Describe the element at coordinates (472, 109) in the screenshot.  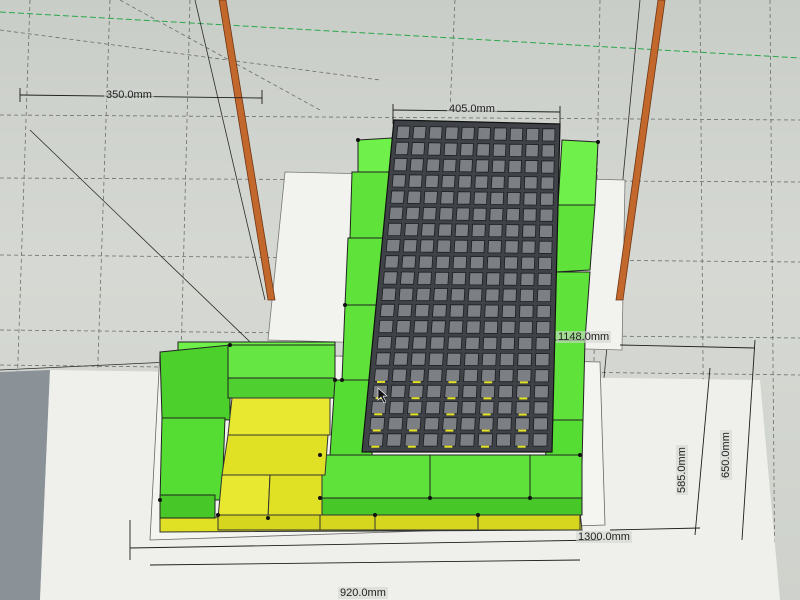
I see `dim-label-top-width: 405.0mm` at that location.